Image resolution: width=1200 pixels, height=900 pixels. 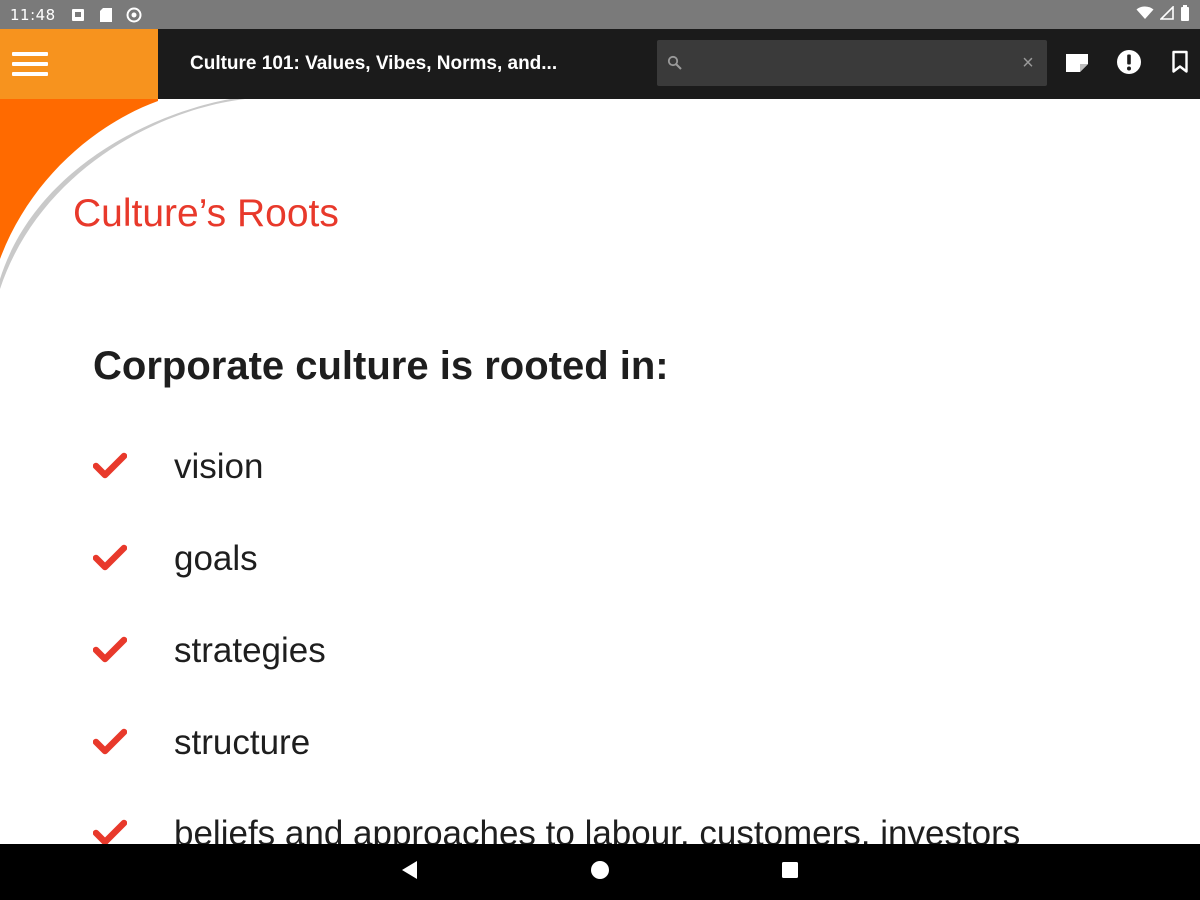 What do you see at coordinates (600, 559) in the screenshot?
I see `list-item: goals` at bounding box center [600, 559].